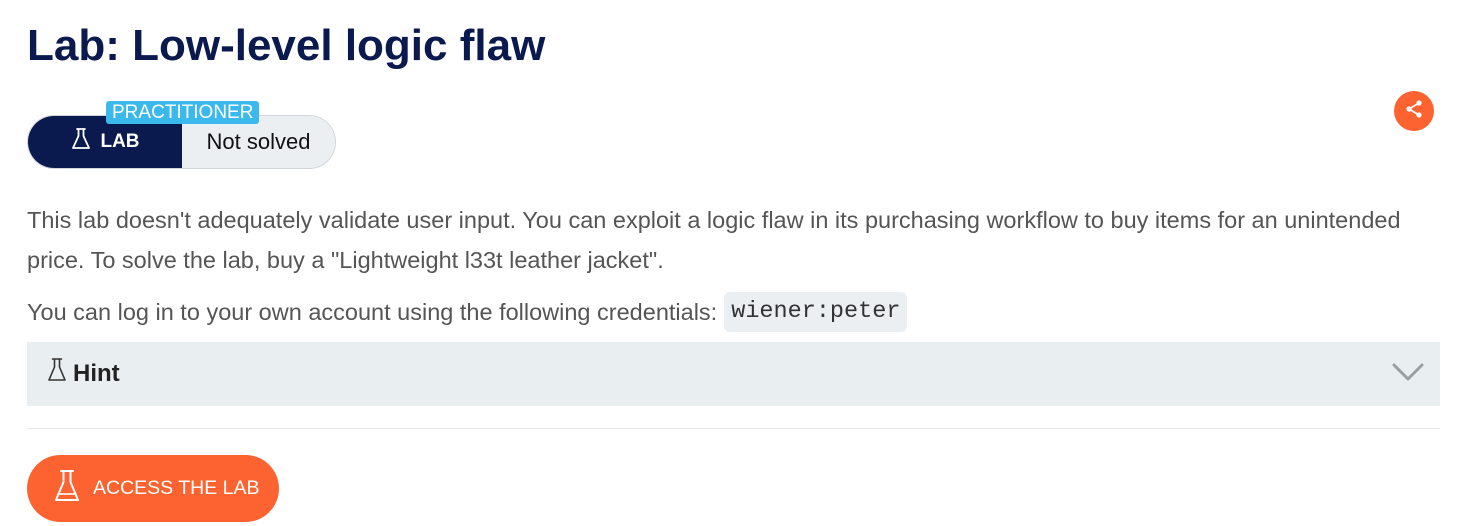  Describe the element at coordinates (96, 373) in the screenshot. I see `hint-label: Hint` at that location.